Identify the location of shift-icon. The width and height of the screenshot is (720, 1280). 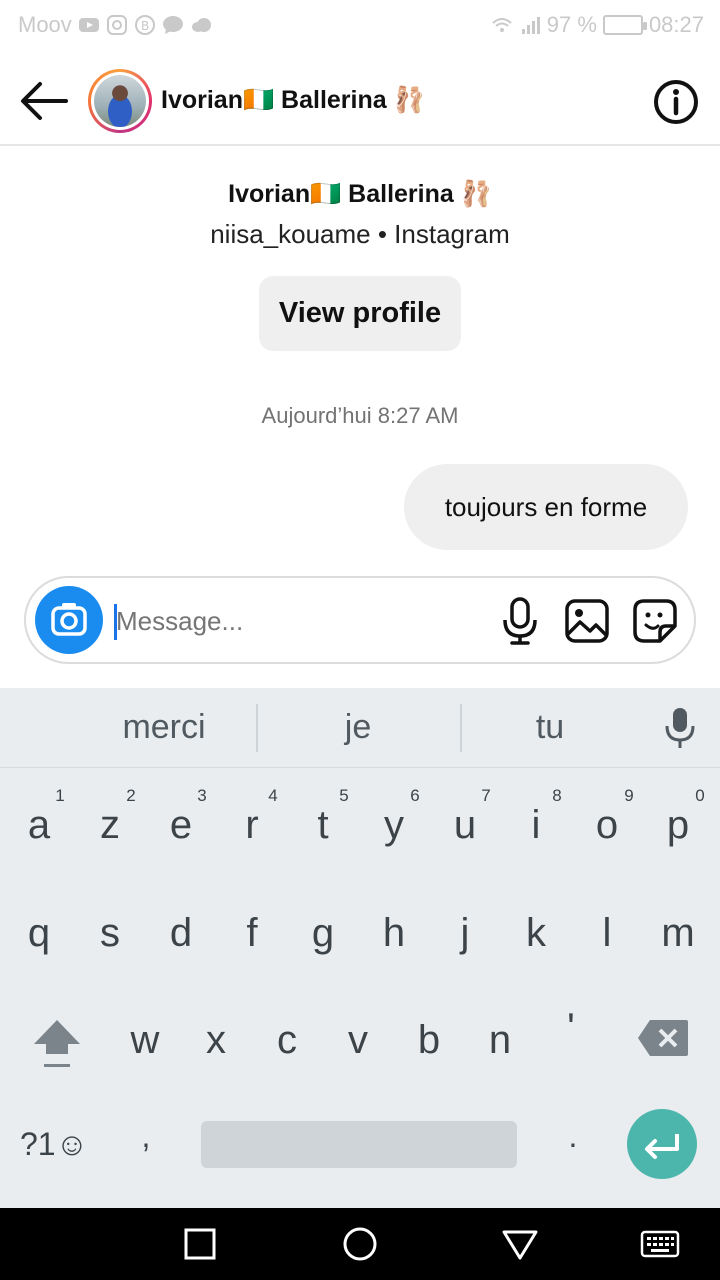
(57, 1044).